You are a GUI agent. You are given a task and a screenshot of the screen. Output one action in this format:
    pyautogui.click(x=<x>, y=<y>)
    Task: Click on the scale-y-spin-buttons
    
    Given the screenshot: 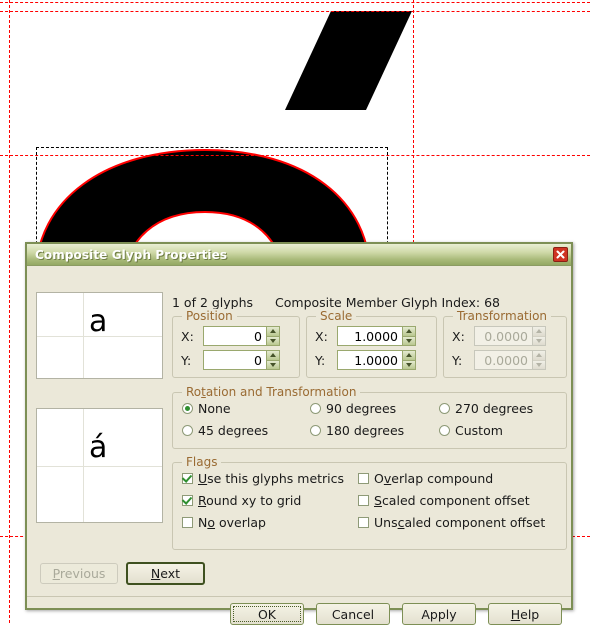 What is the action you would take?
    pyautogui.click(x=408, y=360)
    